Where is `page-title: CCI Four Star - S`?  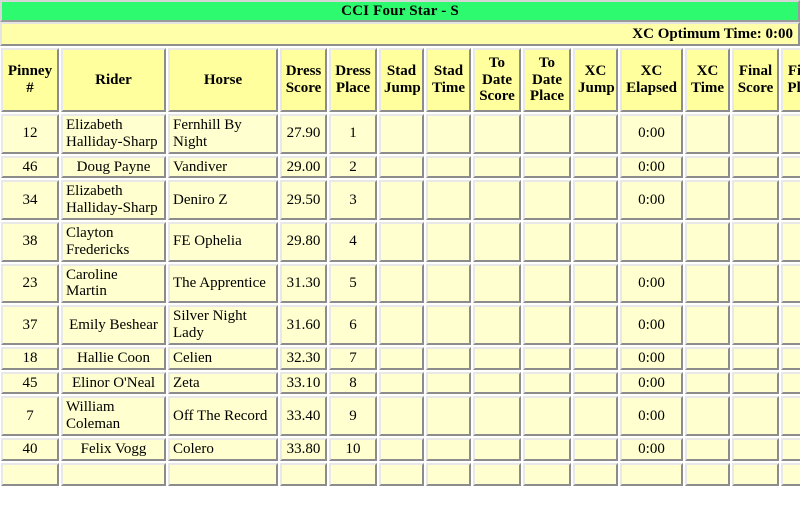
page-title: CCI Four Star - S is located at coordinates (400, 10).